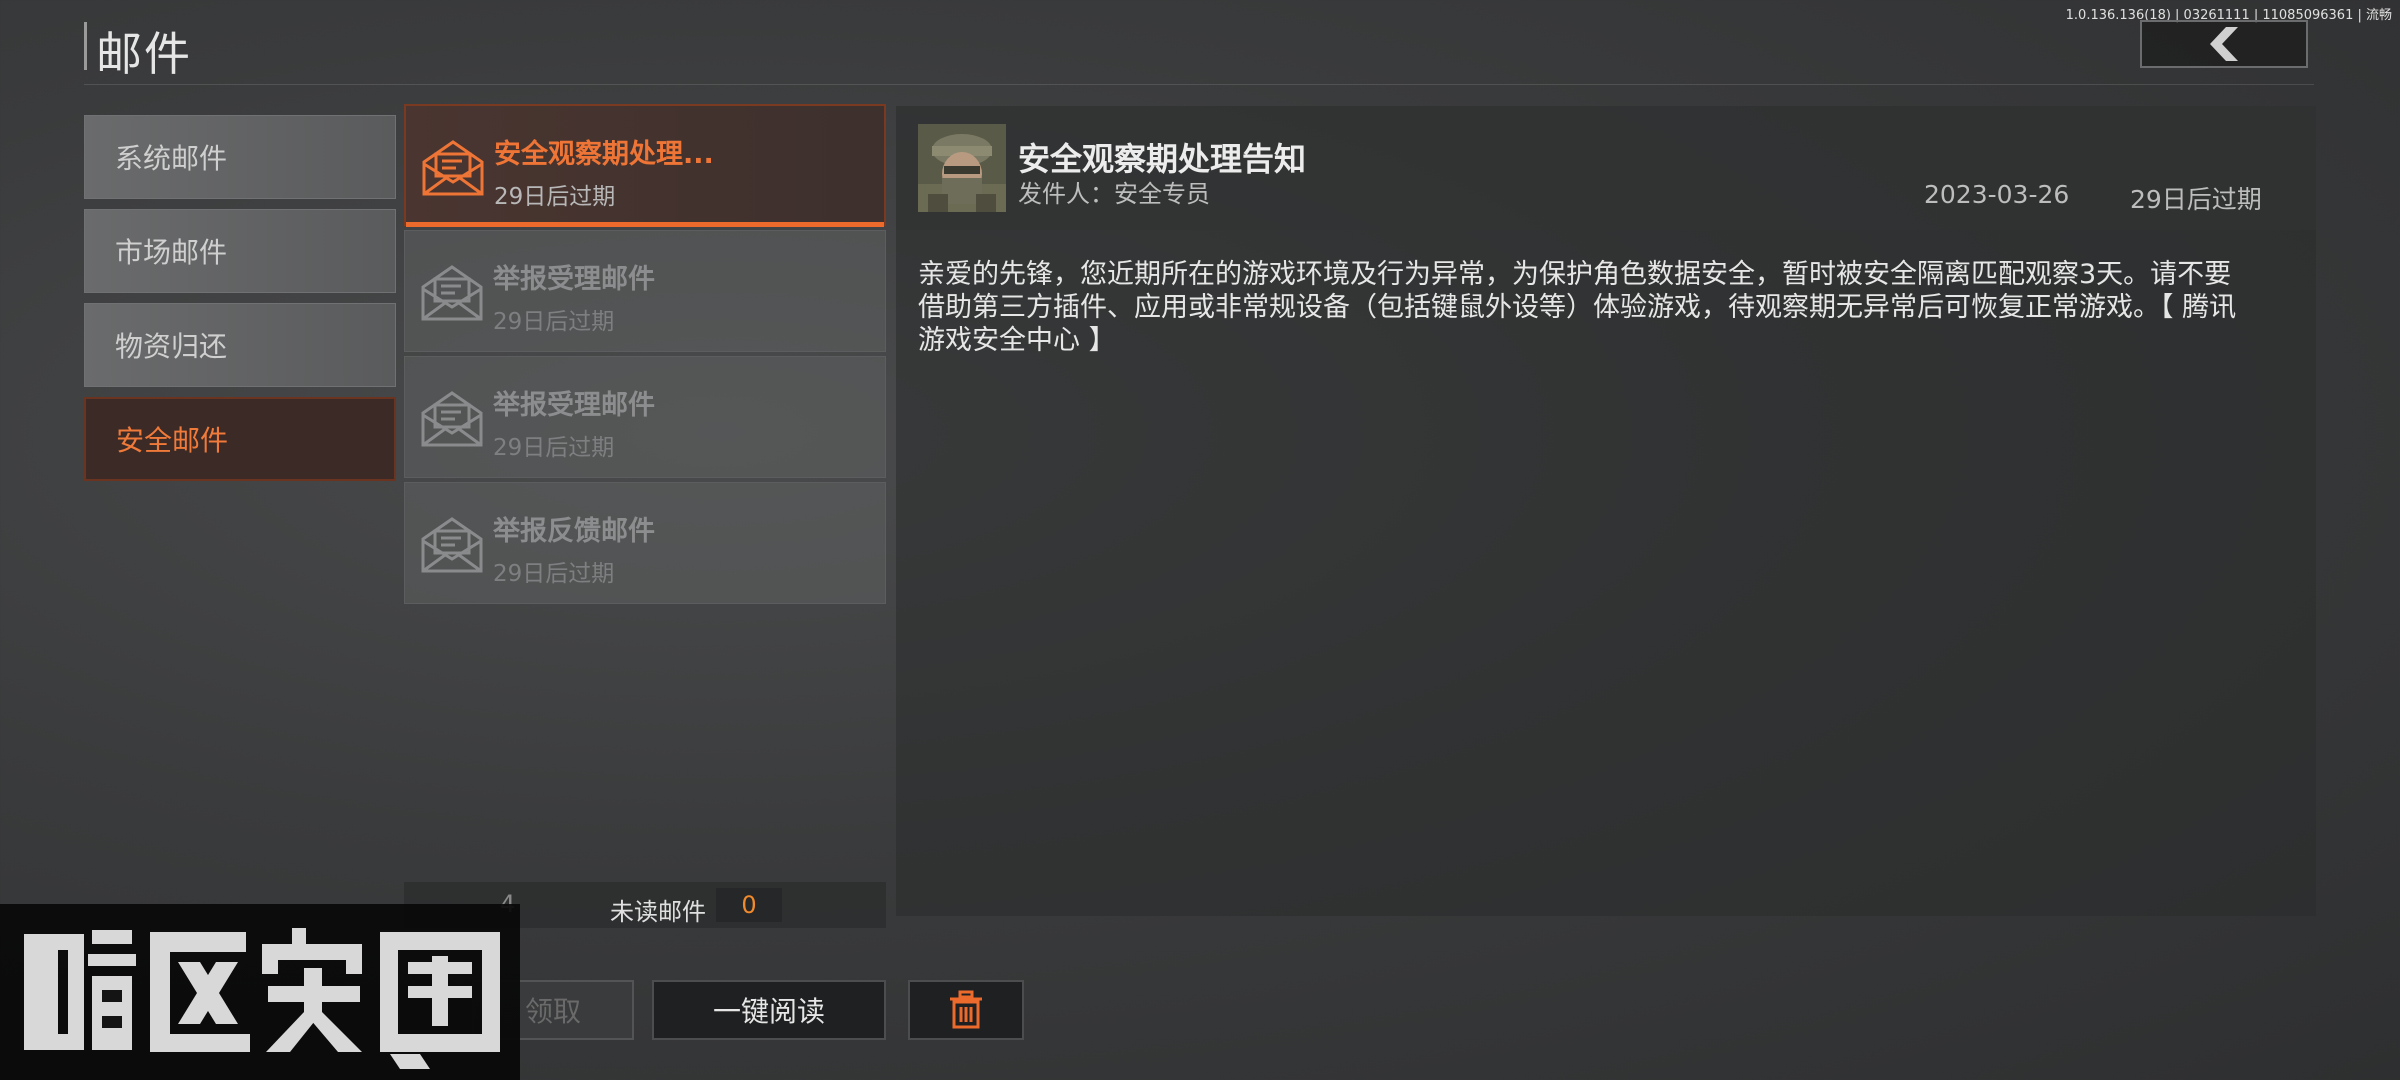 This screenshot has height=1080, width=2400. Describe the element at coordinates (172, 440) in the screenshot. I see `sidebar-item-label: 安全邮件` at that location.